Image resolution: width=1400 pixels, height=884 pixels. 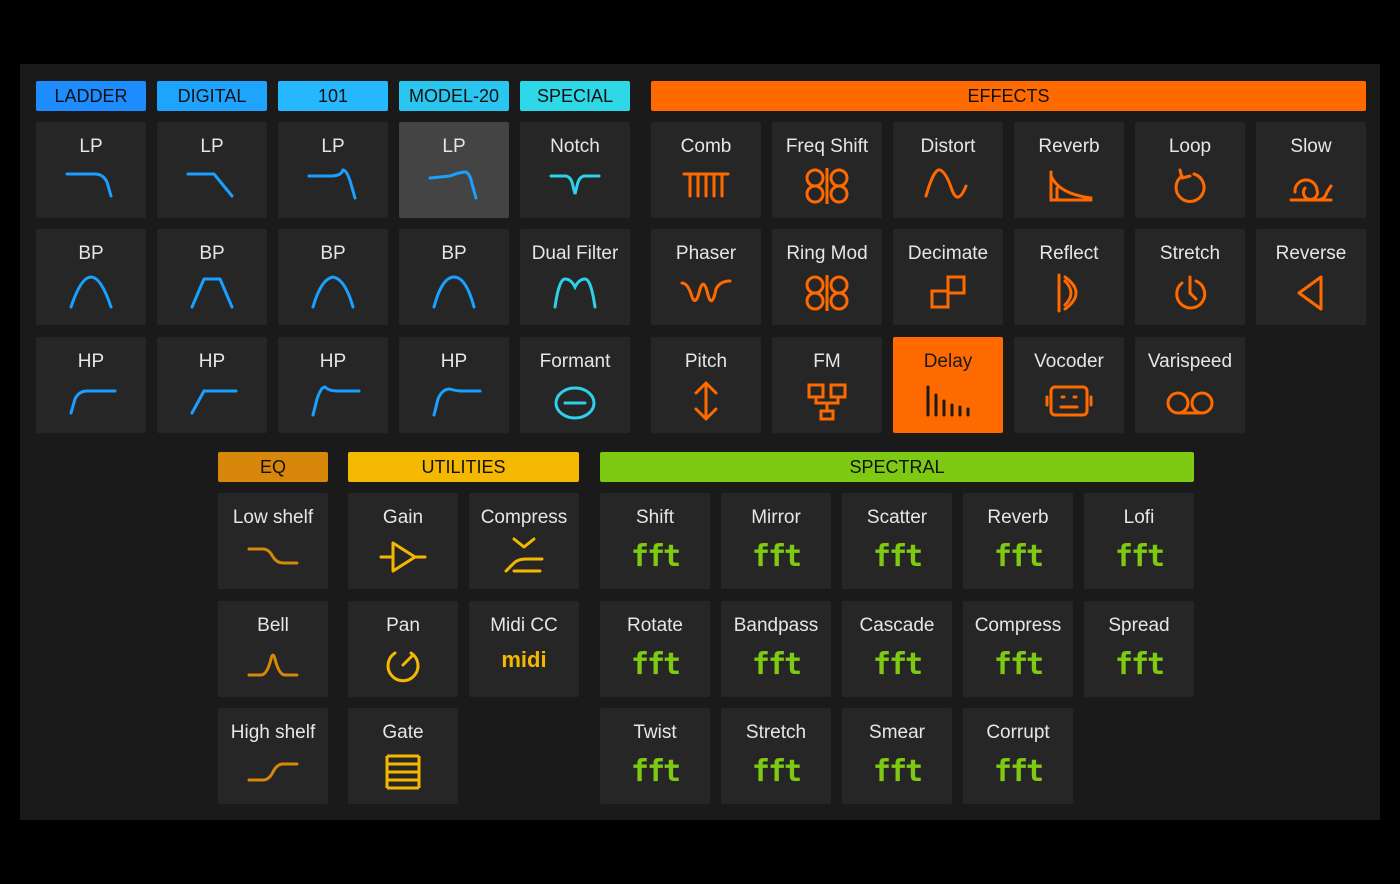 I want to click on tile-pan: Pan, so click(x=403, y=649).